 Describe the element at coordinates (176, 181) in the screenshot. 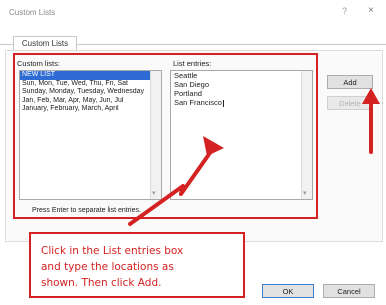

I see `zigzag-arrow-icon` at that location.